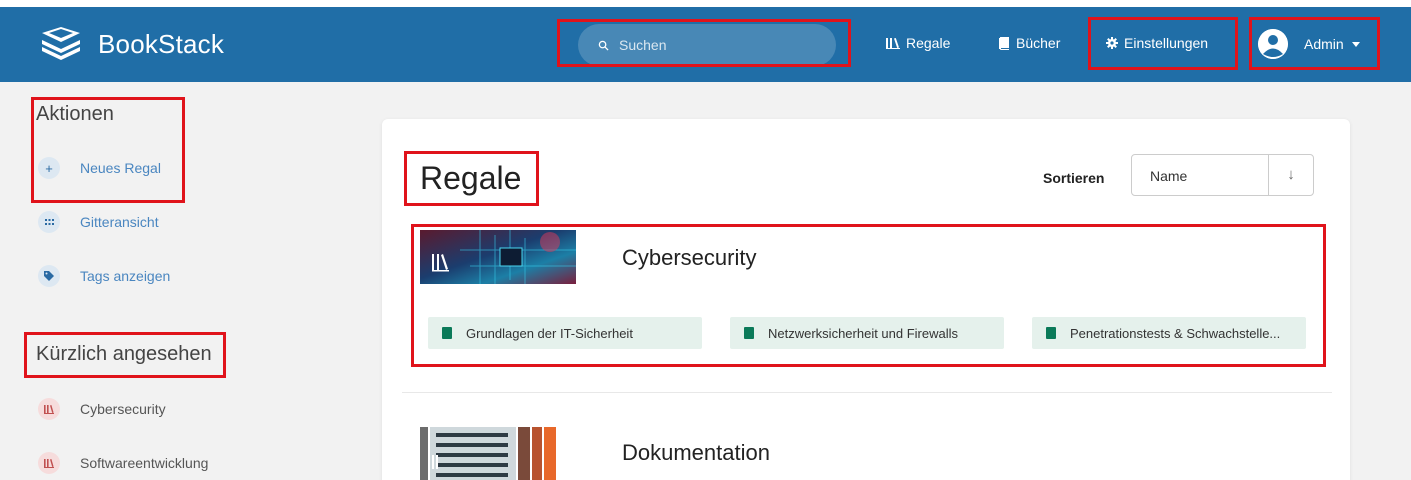 This screenshot has height=480, width=1411. What do you see at coordinates (49, 276) in the screenshot?
I see `tag-icon` at bounding box center [49, 276].